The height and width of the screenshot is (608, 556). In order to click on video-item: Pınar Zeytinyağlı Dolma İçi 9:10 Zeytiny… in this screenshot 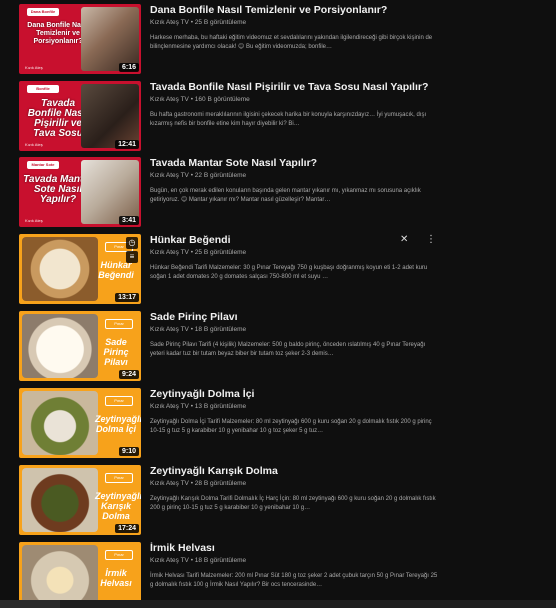, I will do `click(278, 423)`.